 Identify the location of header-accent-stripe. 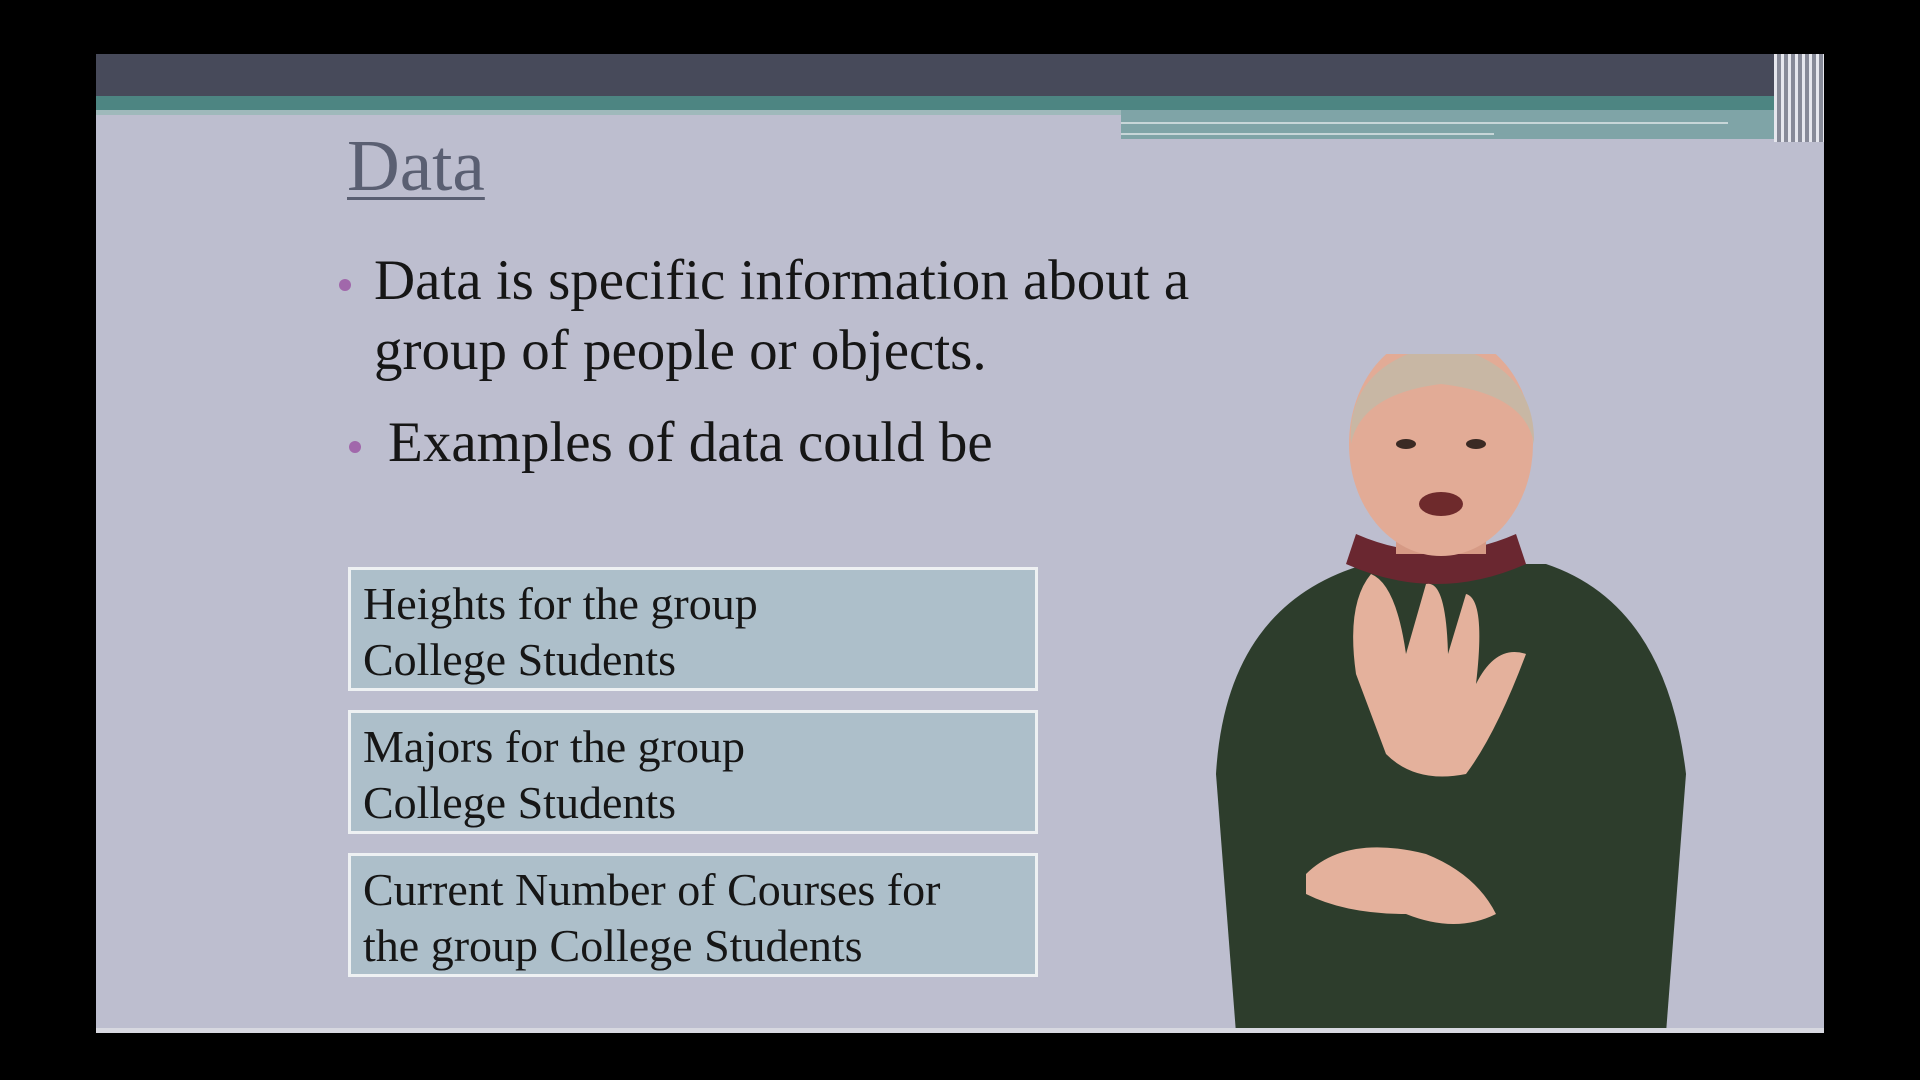
(1424, 123).